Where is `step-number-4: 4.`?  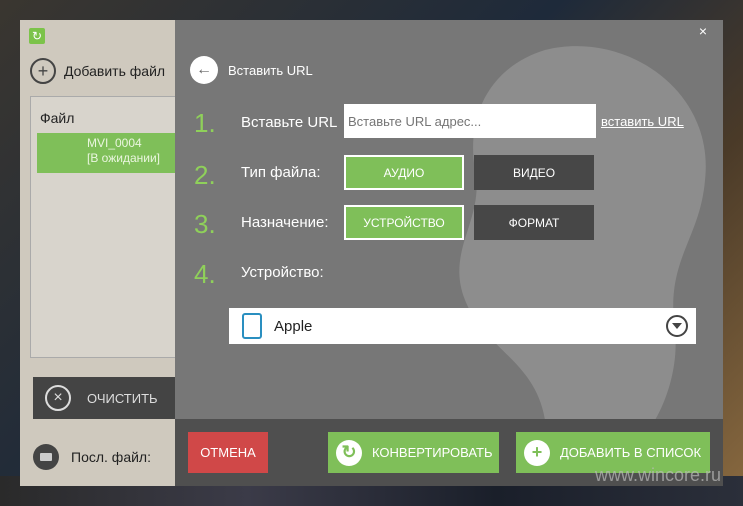
step-number-4: 4. is located at coordinates (205, 274).